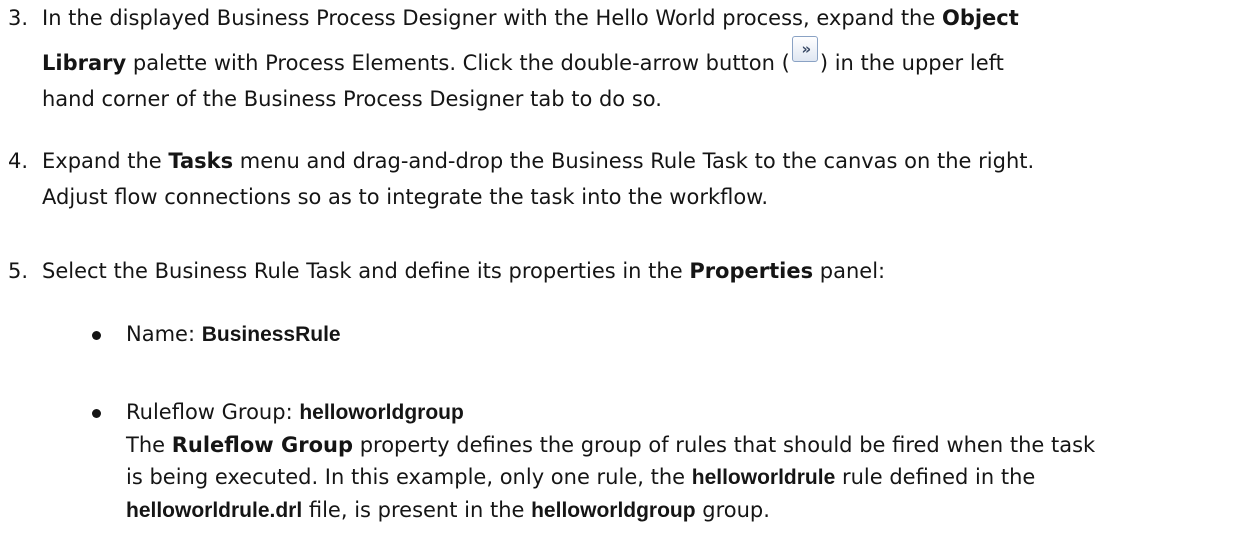  I want to click on bullet-line: Ruleflow Group: helloworldgroup, so click(681, 412).